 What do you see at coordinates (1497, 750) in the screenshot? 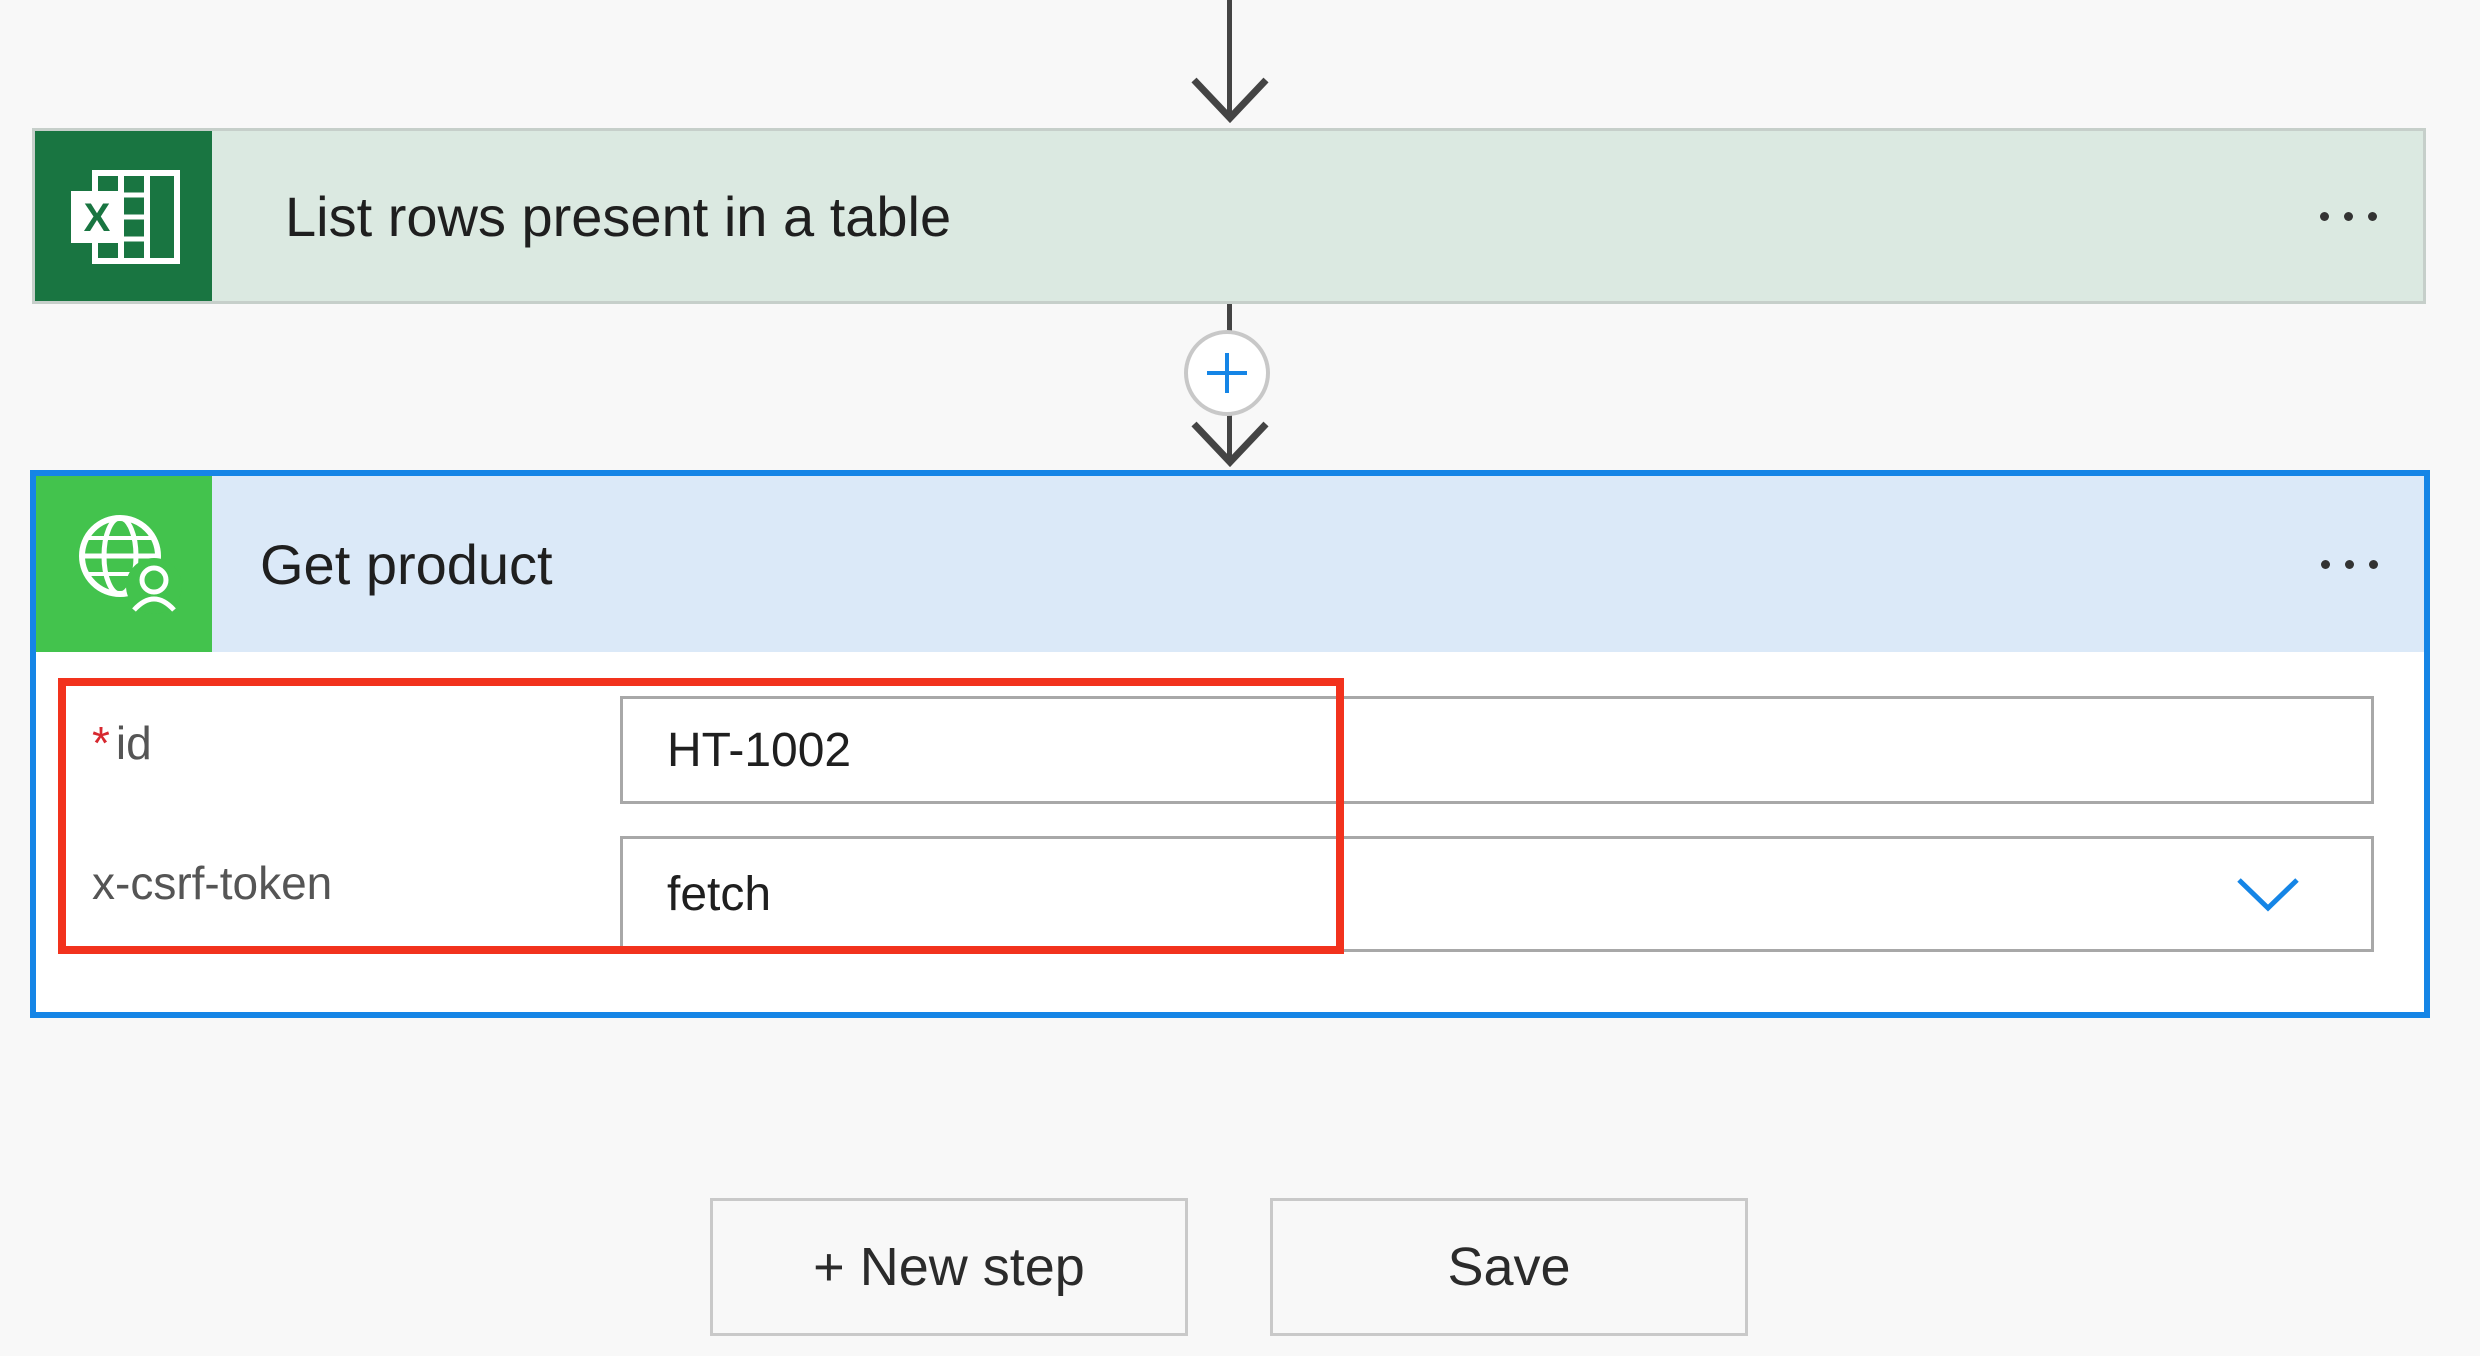
I see `id-input: HT-1002` at bounding box center [1497, 750].